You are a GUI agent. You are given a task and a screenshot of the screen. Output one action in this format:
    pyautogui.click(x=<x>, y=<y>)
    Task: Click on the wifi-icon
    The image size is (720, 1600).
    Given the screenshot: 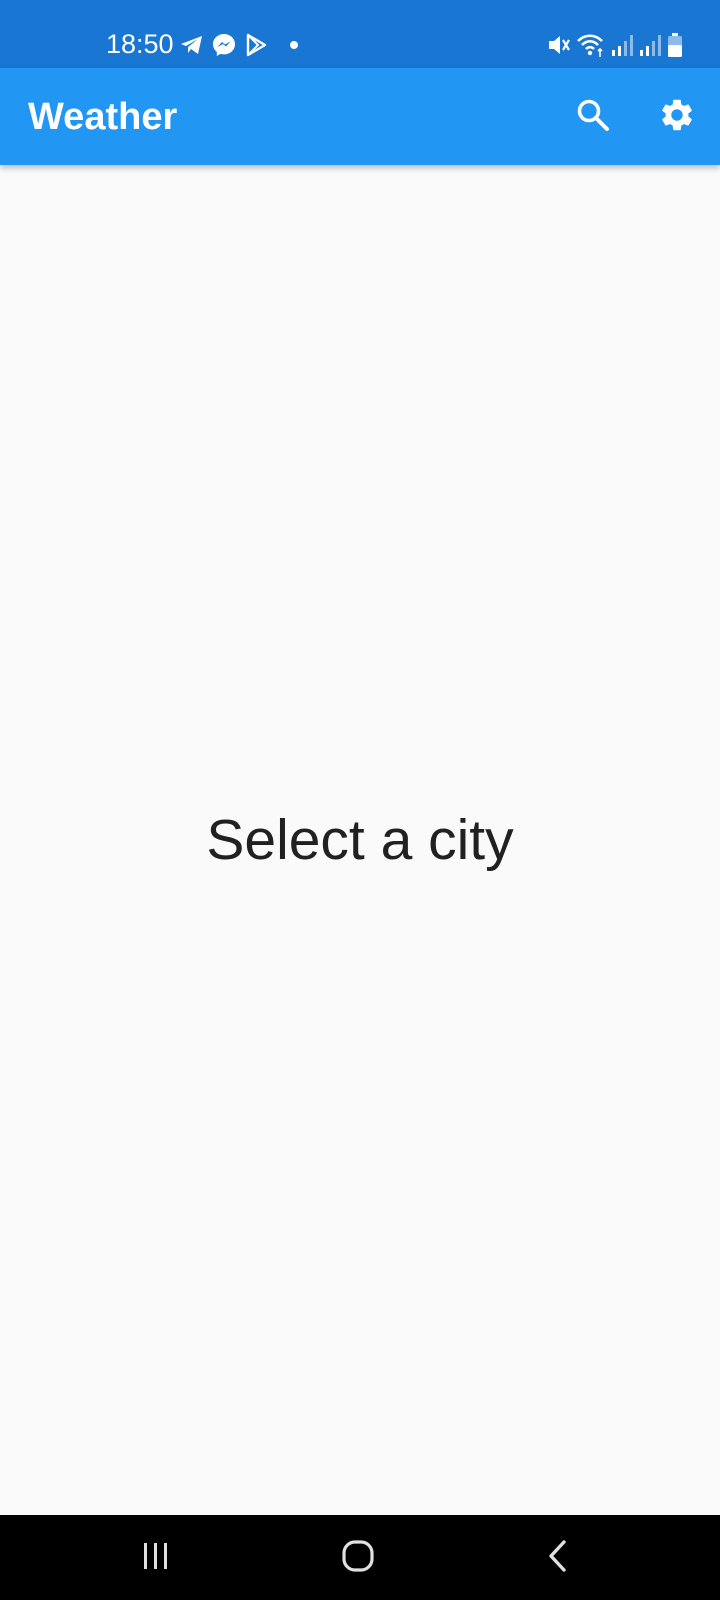 What is the action you would take?
    pyautogui.click(x=591, y=45)
    